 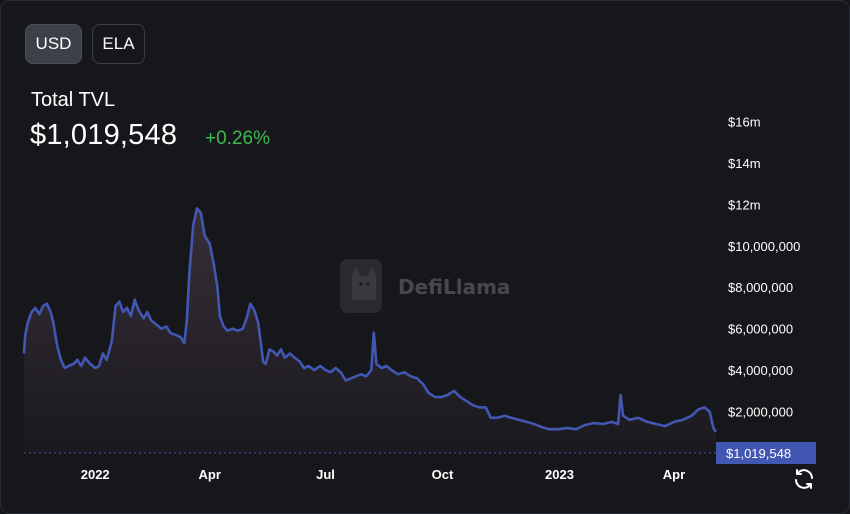 What do you see at coordinates (325, 474) in the screenshot?
I see `x-tick-label: Jul` at bounding box center [325, 474].